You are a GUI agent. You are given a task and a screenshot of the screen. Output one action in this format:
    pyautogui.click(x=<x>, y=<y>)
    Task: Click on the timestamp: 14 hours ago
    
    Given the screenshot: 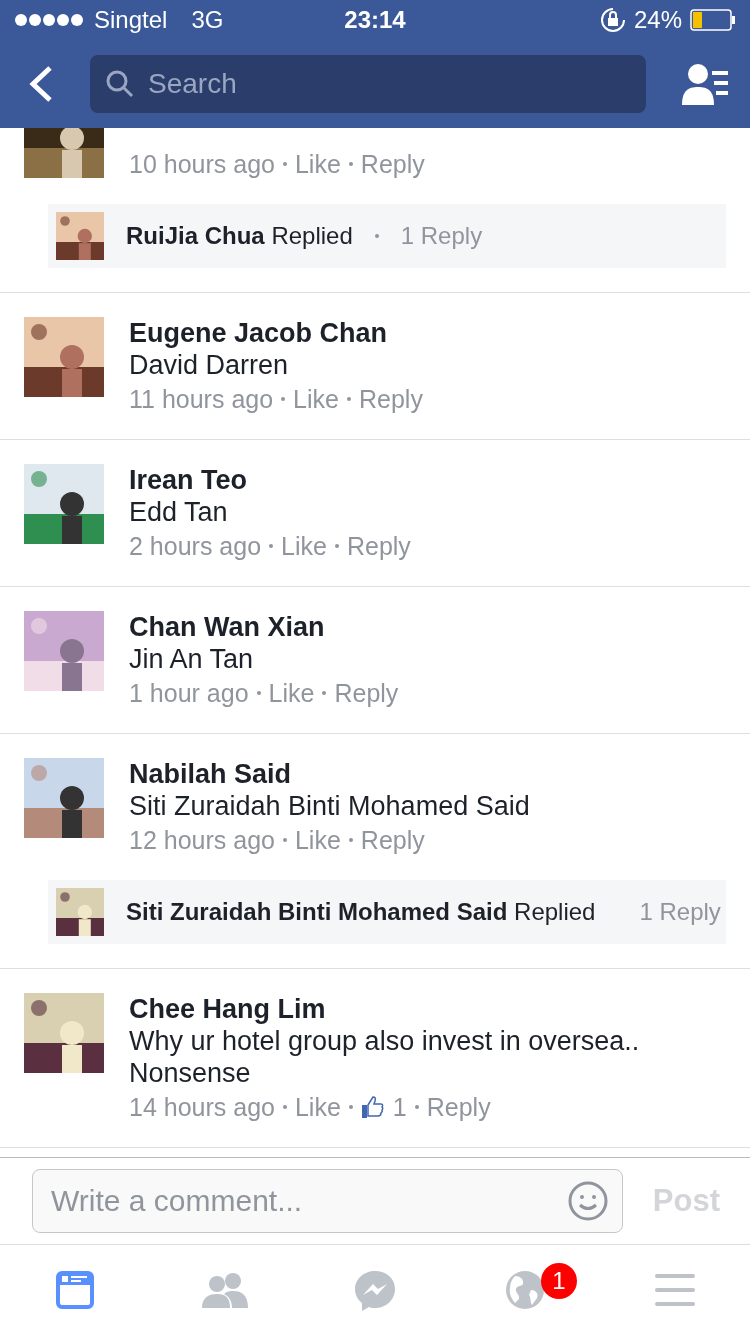 What is the action you would take?
    pyautogui.click(x=202, y=1107)
    